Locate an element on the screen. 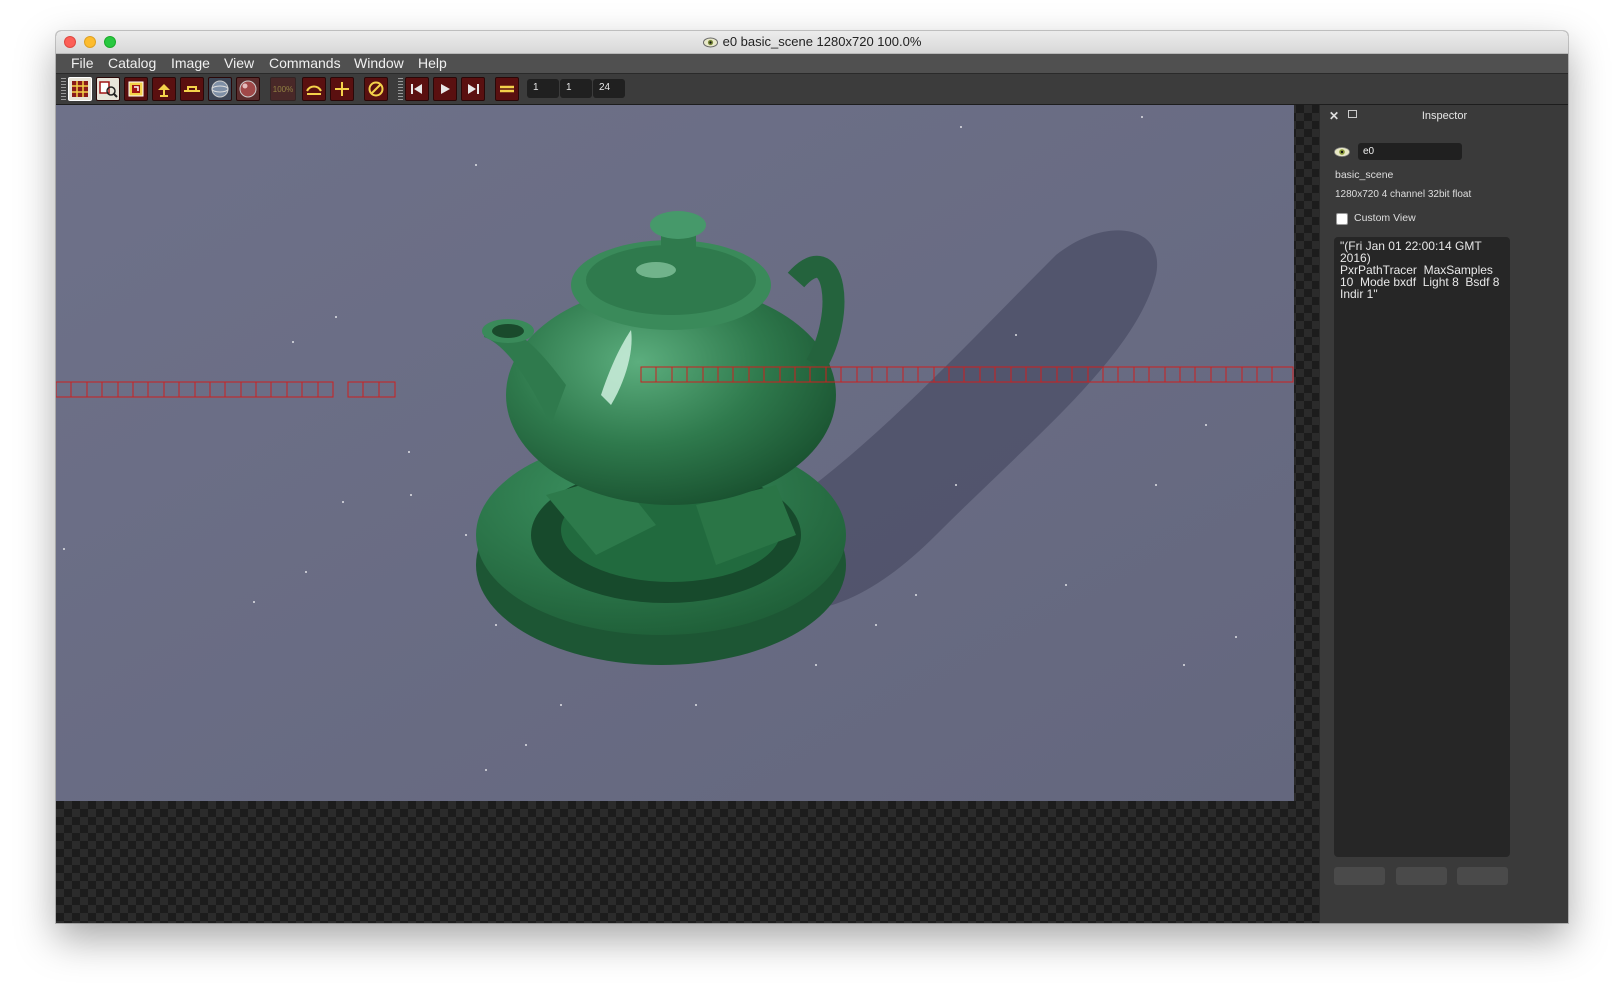  zoom-100-label: 100% is located at coordinates (283, 89).